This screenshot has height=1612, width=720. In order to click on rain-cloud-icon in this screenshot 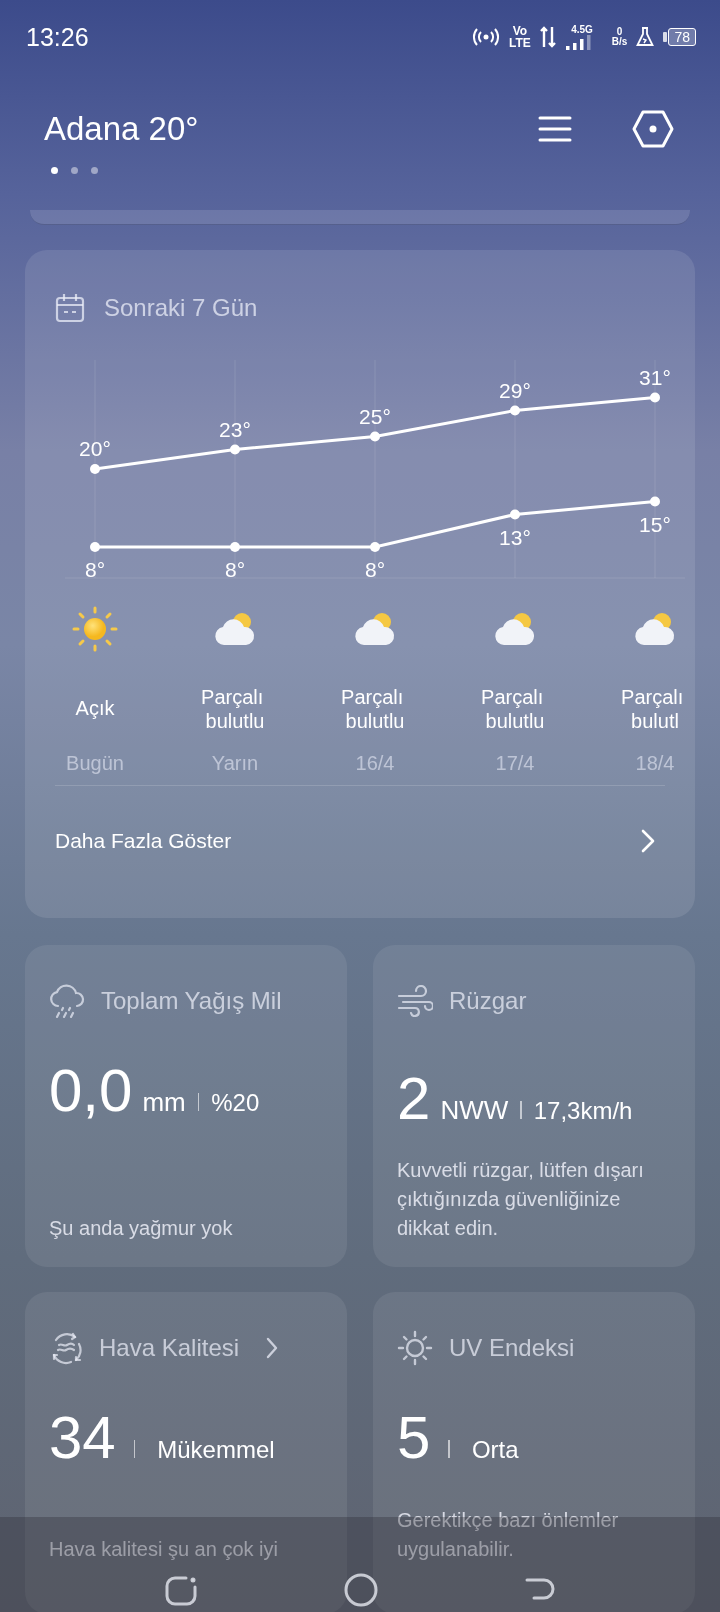, I will do `click(67, 1001)`.